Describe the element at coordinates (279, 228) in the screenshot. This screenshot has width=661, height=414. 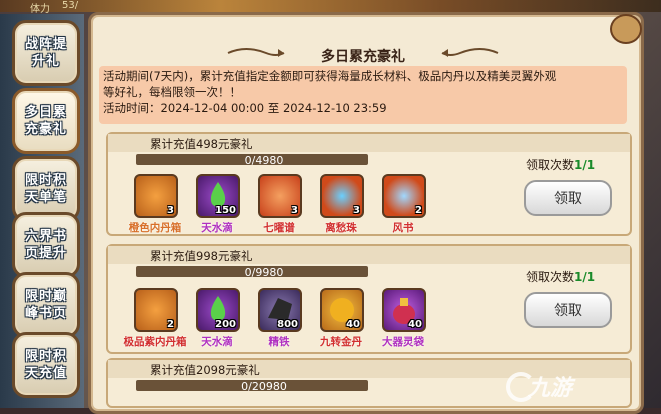
I see `item-name: 七曜谱` at that location.